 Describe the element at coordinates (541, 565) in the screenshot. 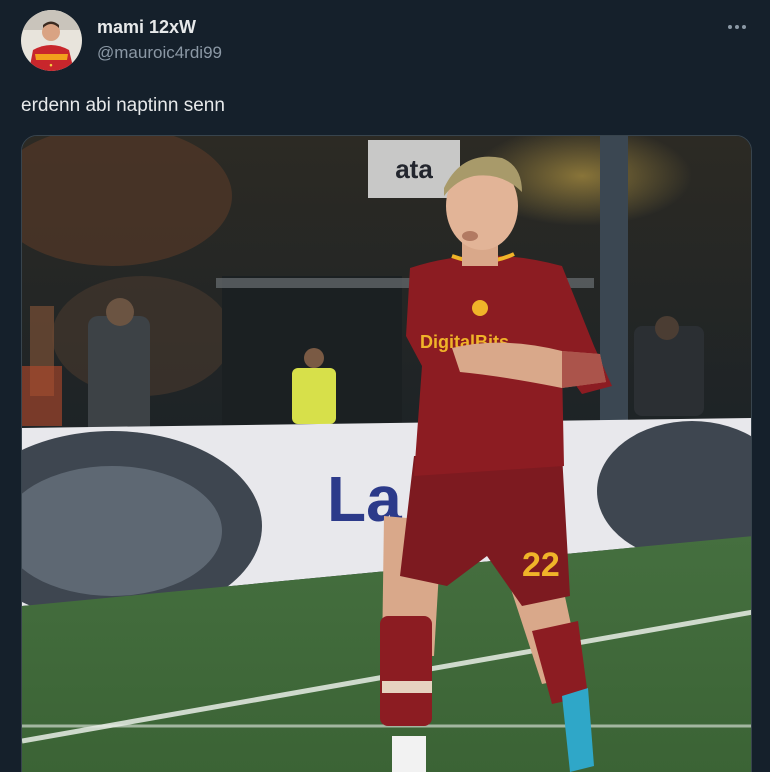

I see `player-number: 22` at that location.